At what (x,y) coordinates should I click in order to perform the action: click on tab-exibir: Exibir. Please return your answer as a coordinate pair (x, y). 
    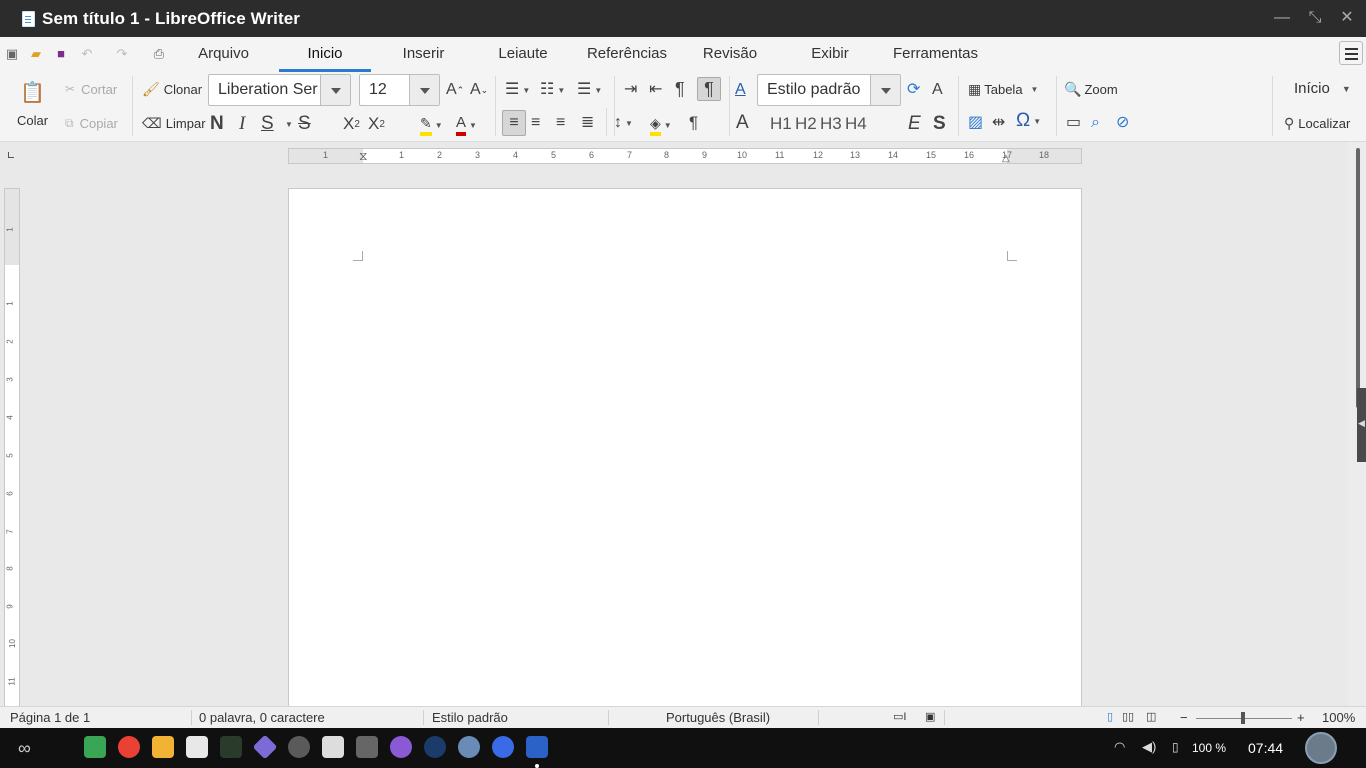
    Looking at the image, I should click on (830, 54).